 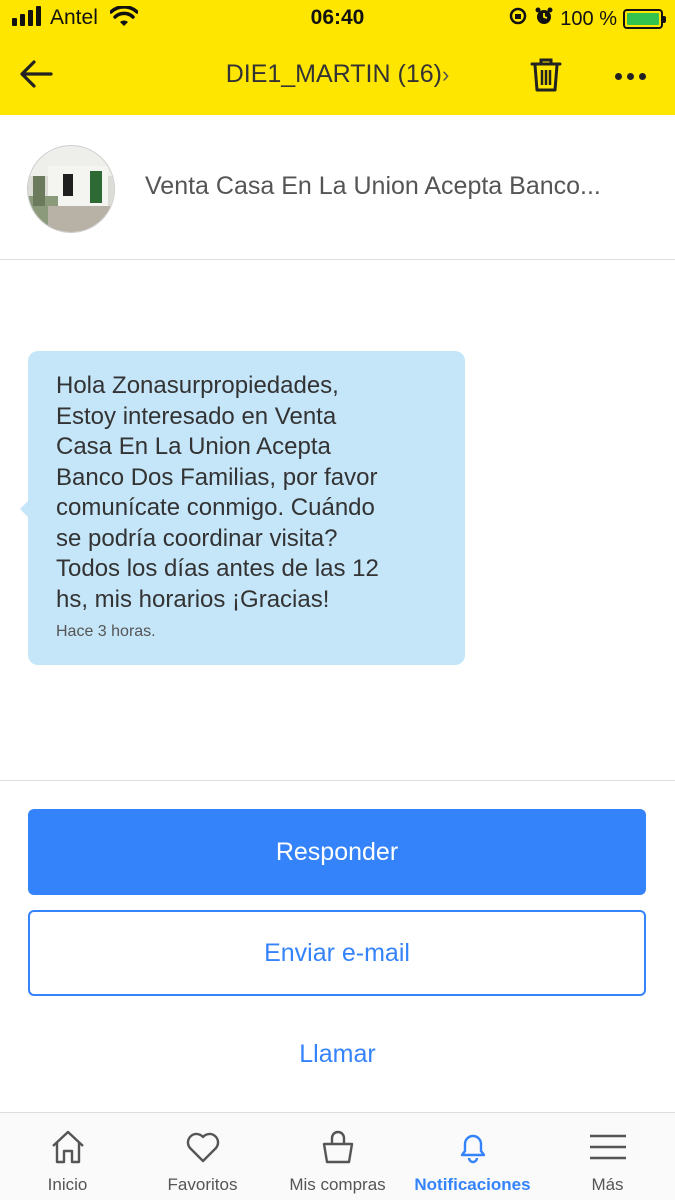 I want to click on tab-label: Inicio, so click(x=67, y=1184).